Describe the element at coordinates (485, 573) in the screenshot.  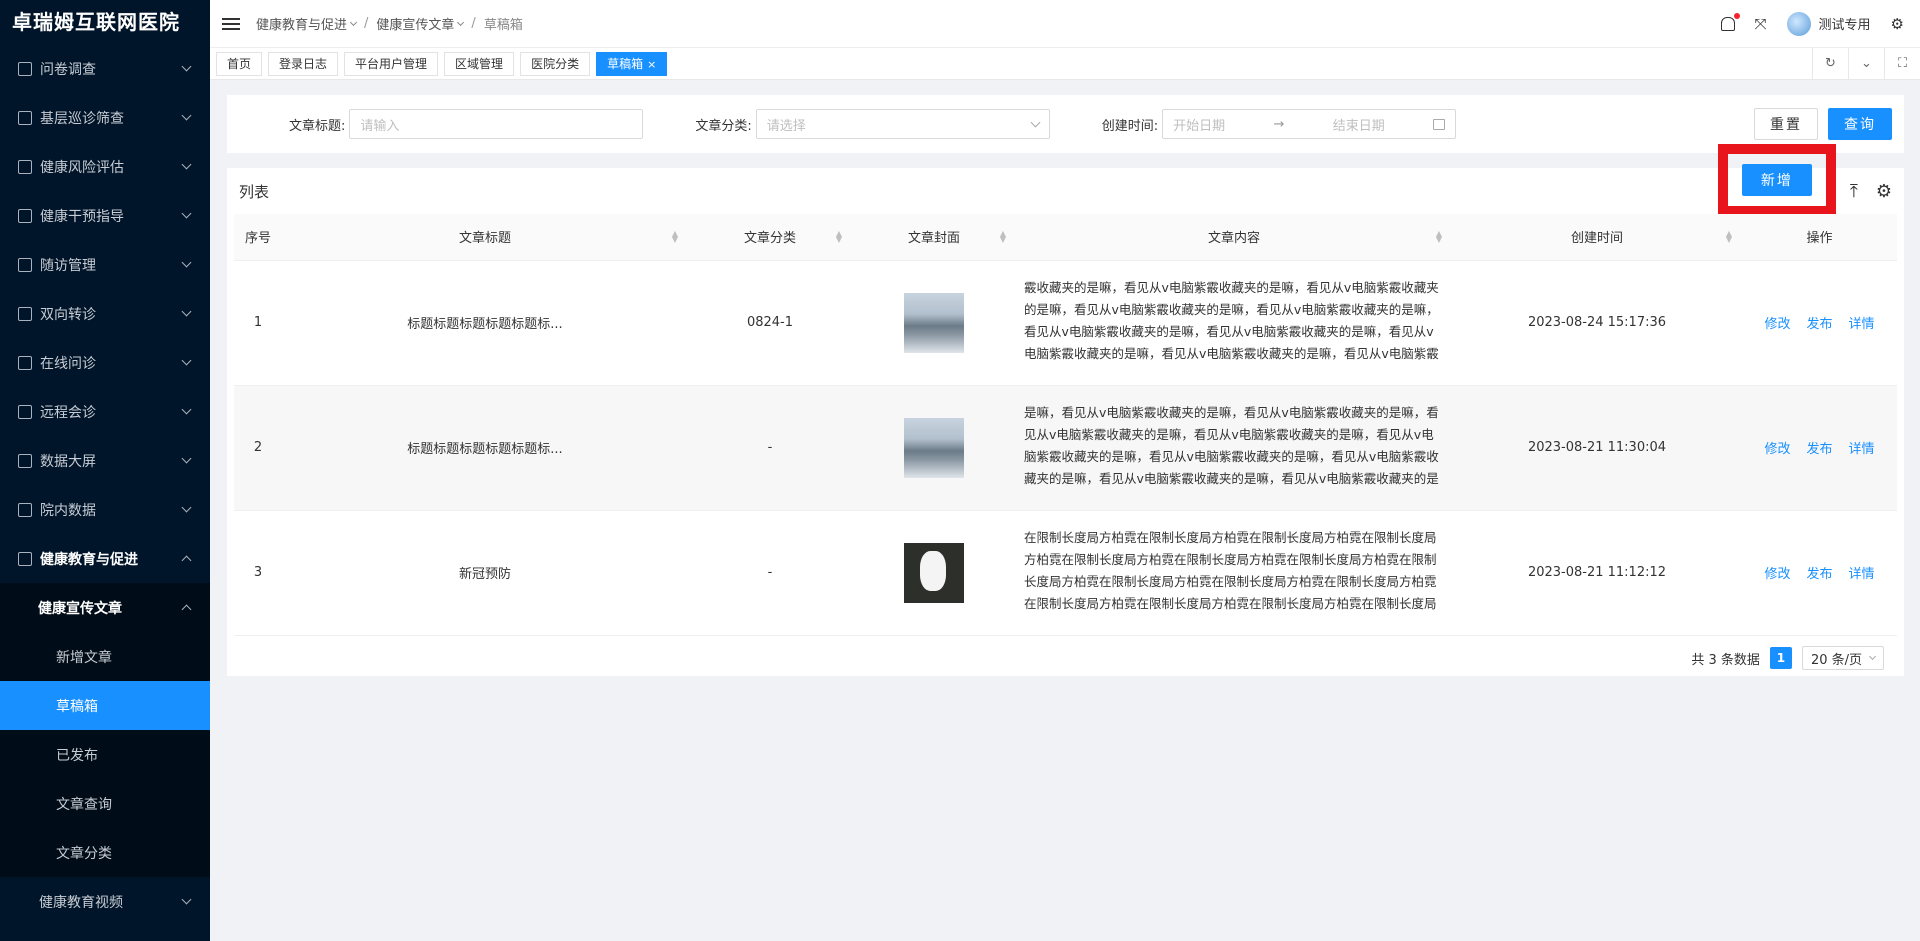
I see `cell-title: 新冠预防` at that location.